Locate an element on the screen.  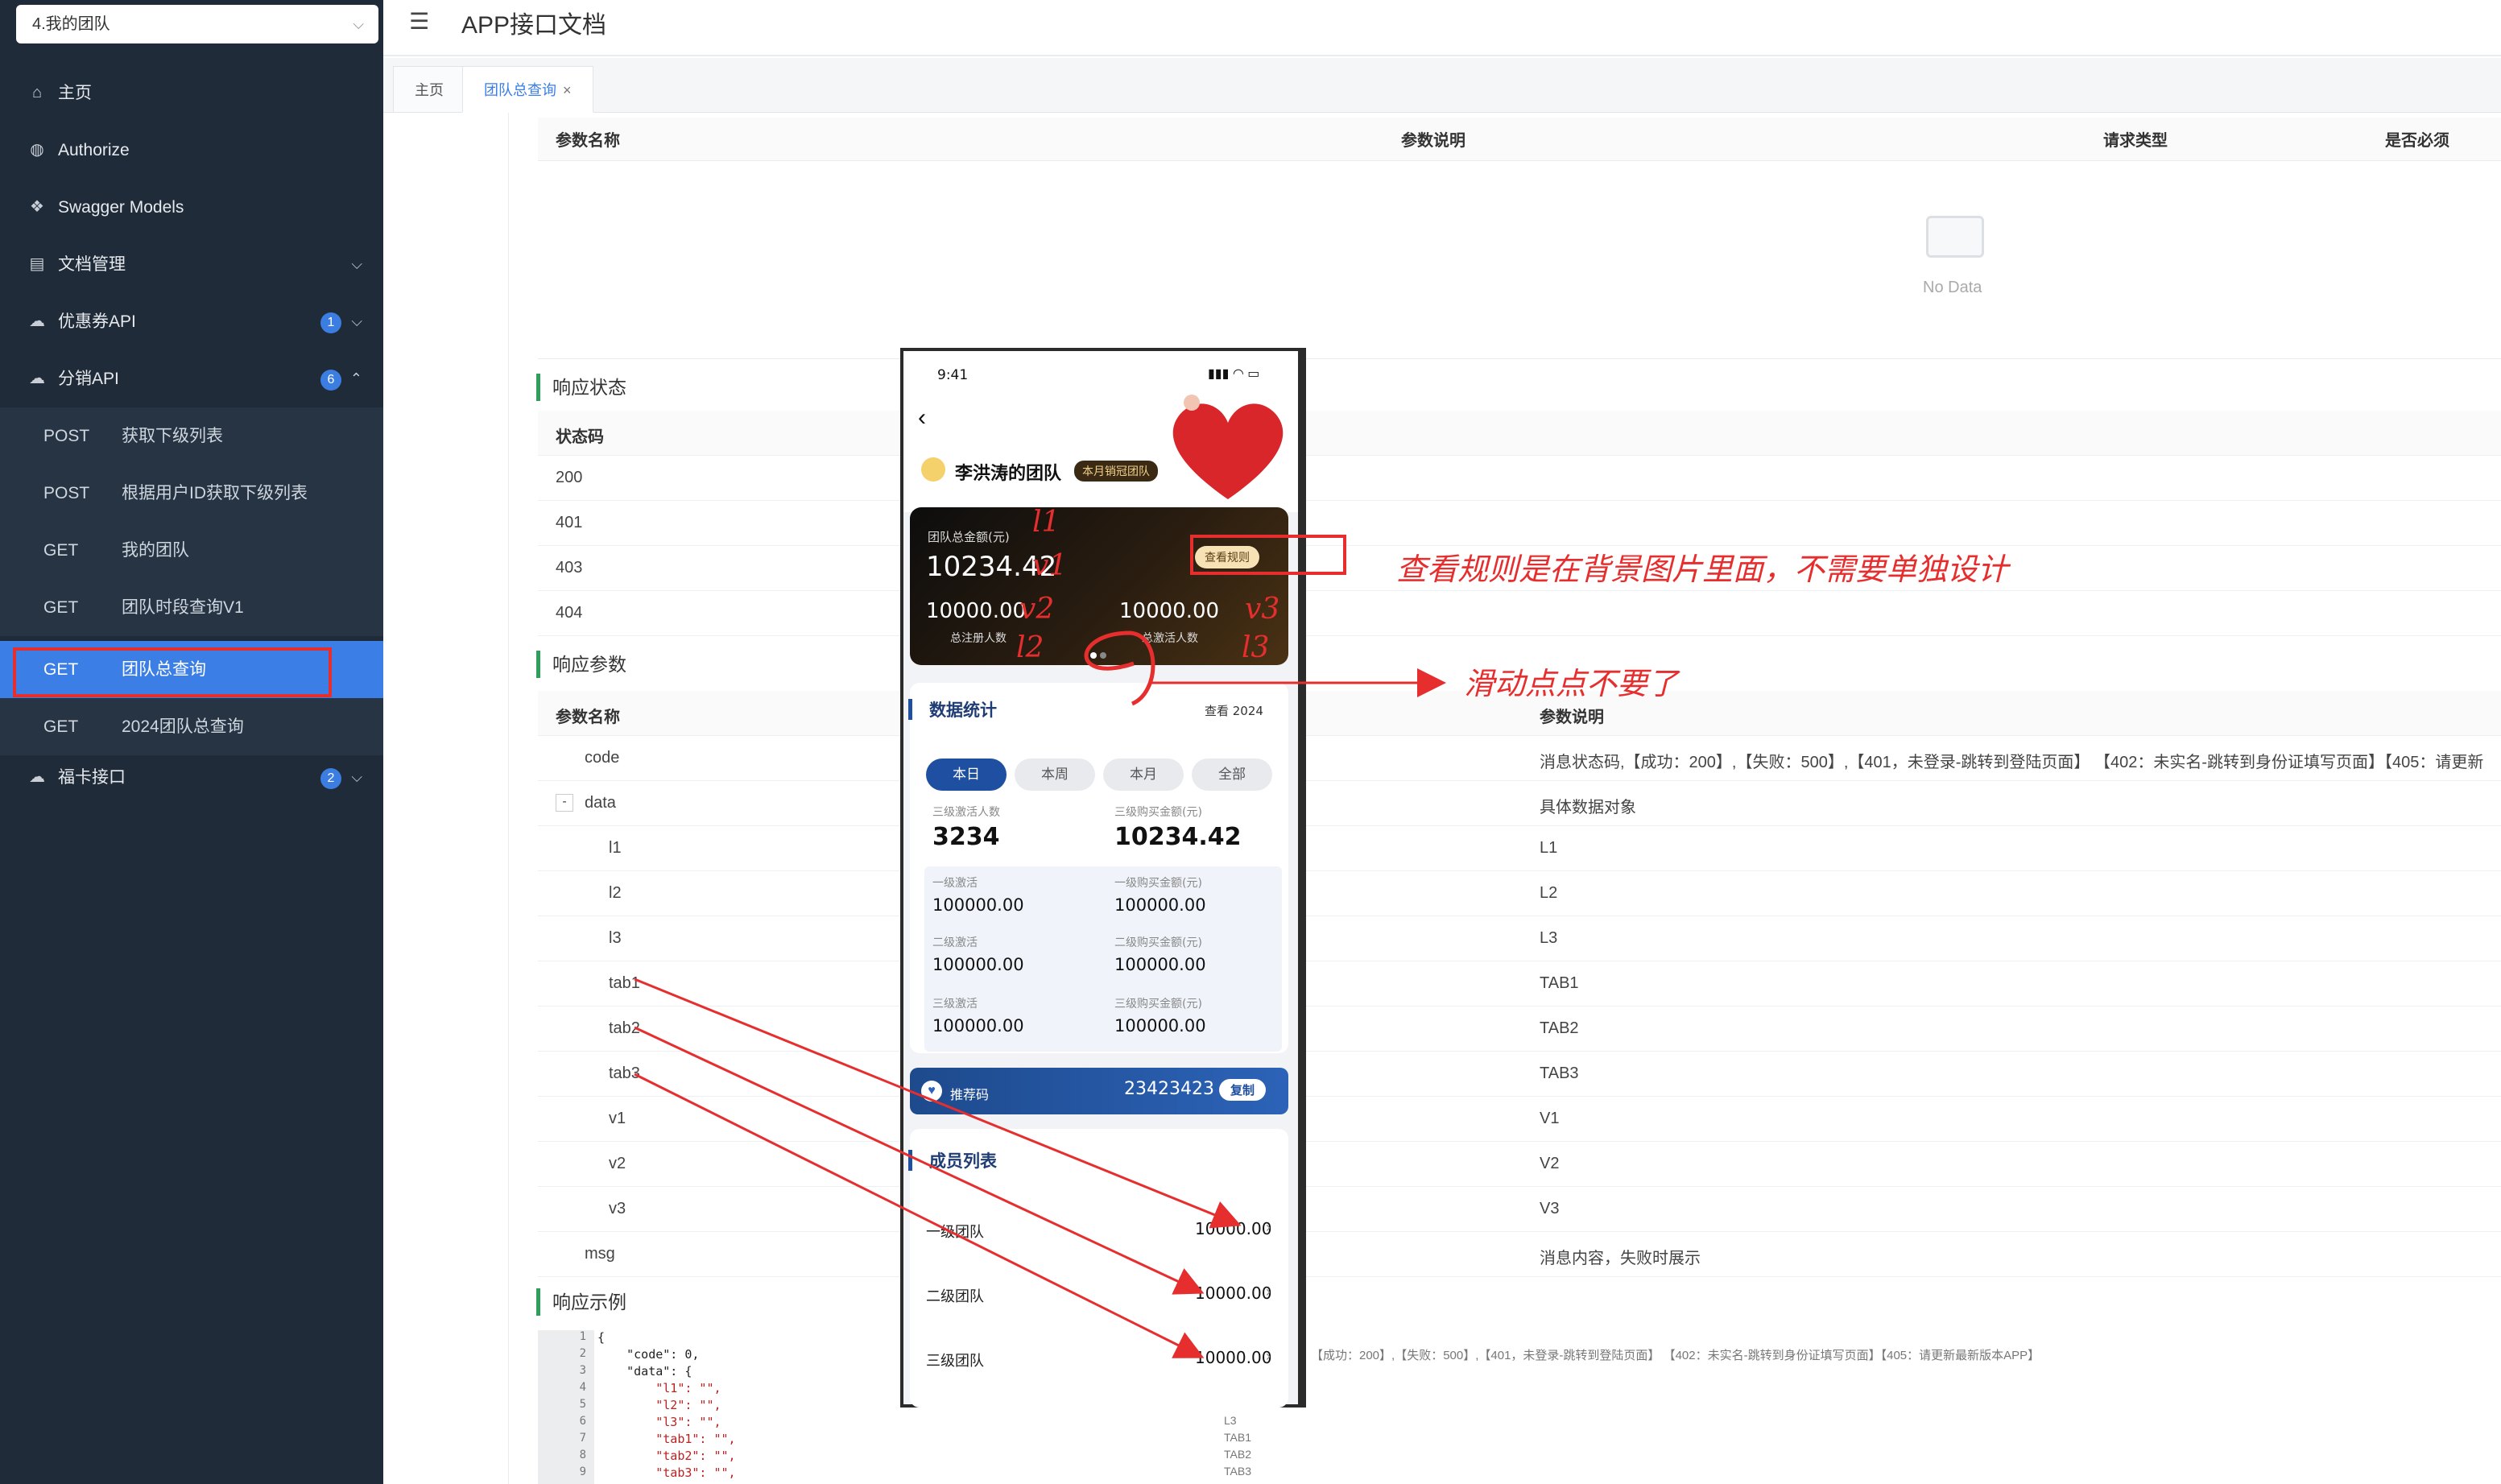
members-title: 成员列表 is located at coordinates (963, 1161).